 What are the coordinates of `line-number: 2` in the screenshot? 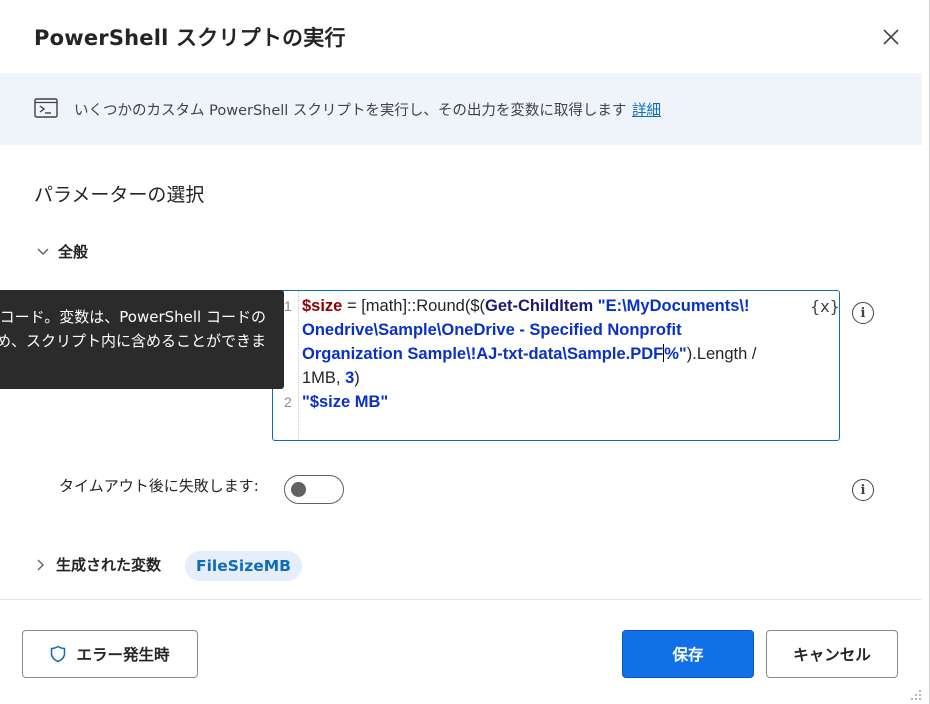 It's located at (288, 402).